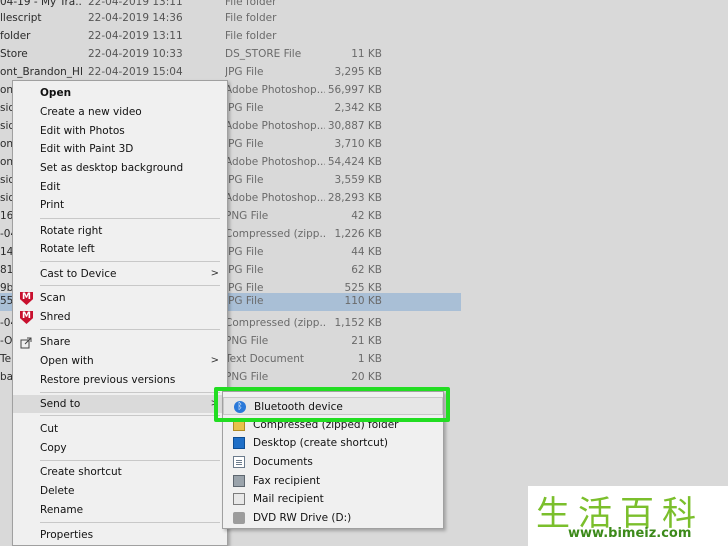 The height and width of the screenshot is (546, 728). What do you see at coordinates (120, 510) in the screenshot?
I see `menu-rename: Rename` at bounding box center [120, 510].